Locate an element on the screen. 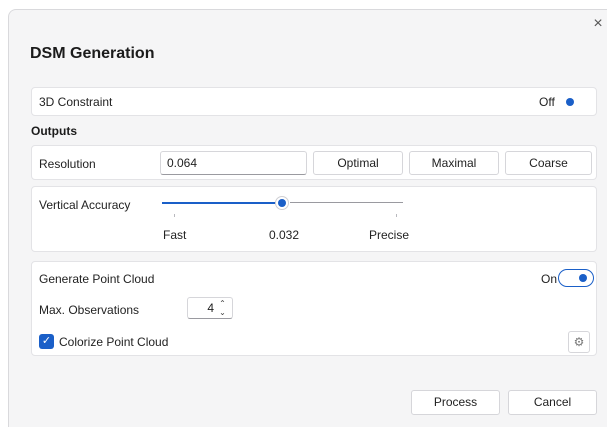  slider-value-label: 0.032 is located at coordinates (284, 235).